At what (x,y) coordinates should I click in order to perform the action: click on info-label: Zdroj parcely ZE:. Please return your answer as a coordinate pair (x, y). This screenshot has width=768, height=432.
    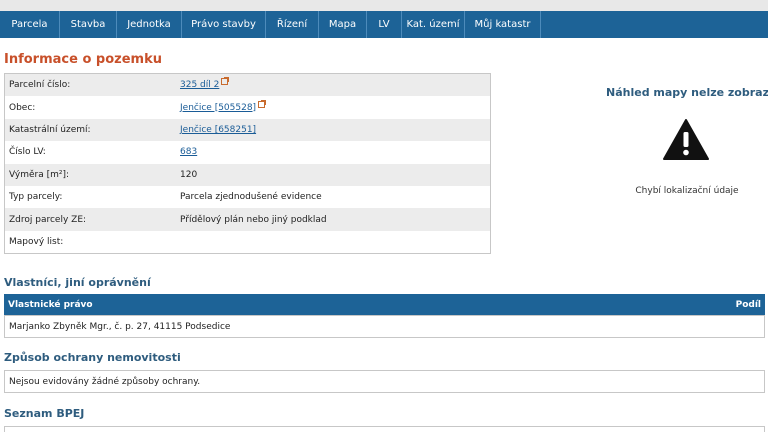
    Looking at the image, I should click on (48, 219).